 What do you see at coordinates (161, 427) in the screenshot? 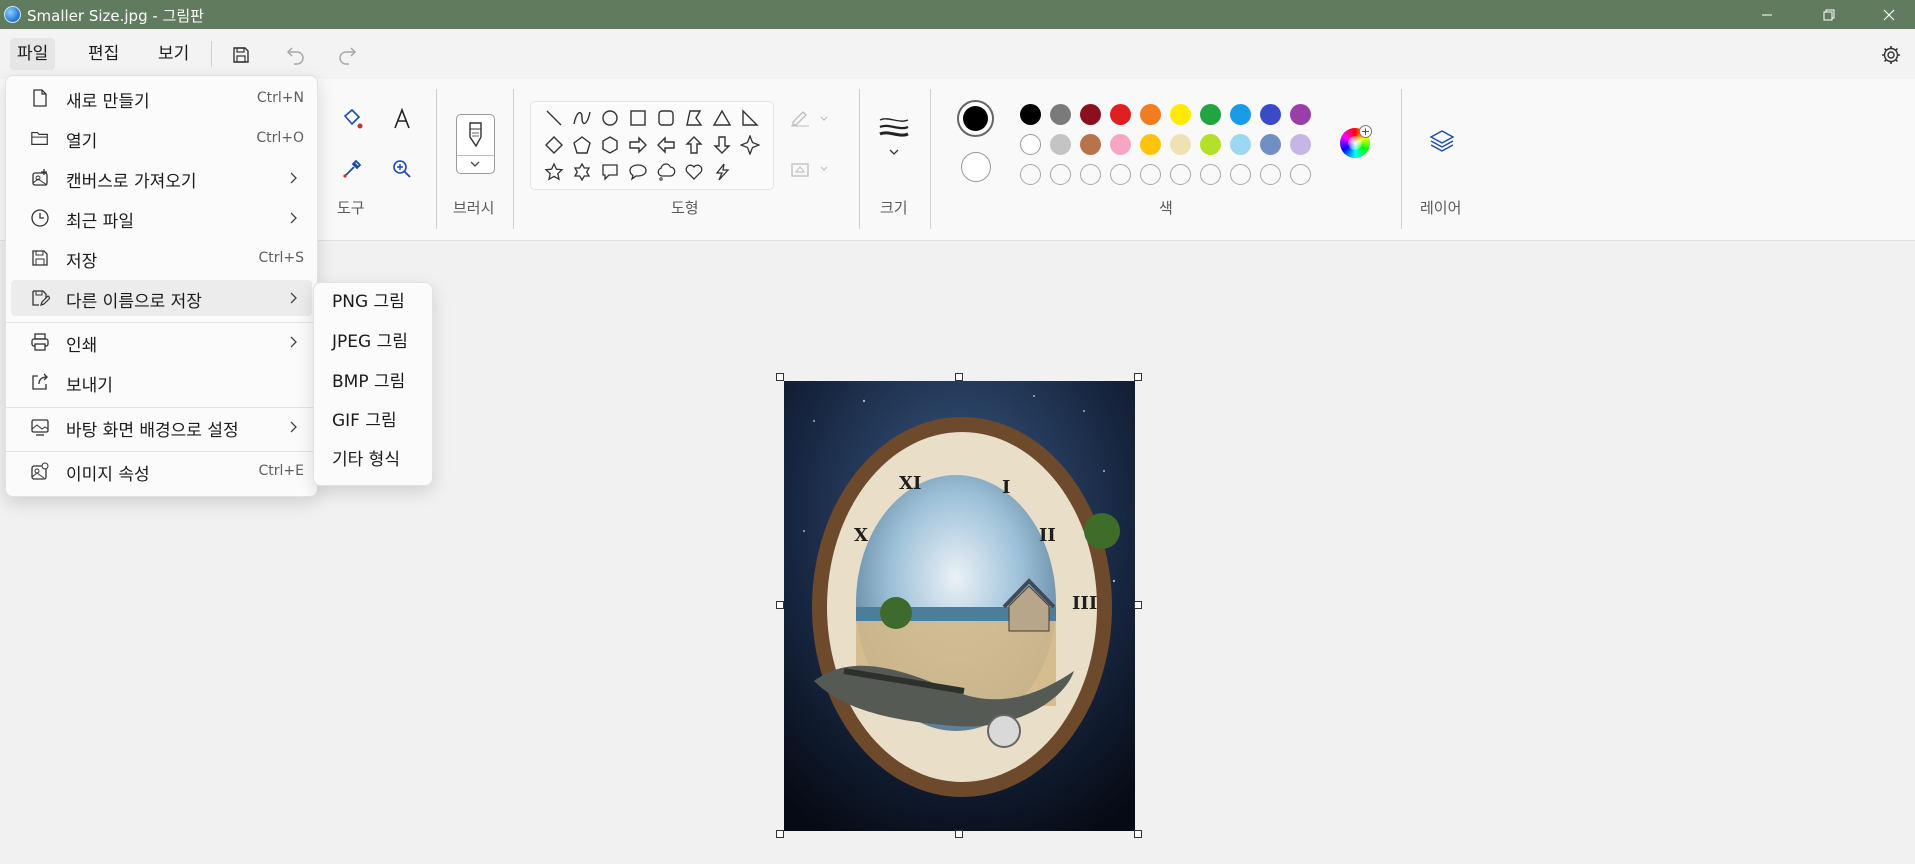
I see `menu-item-set-as-wallpaper: 바탕 화면 배경으로 설정` at bounding box center [161, 427].